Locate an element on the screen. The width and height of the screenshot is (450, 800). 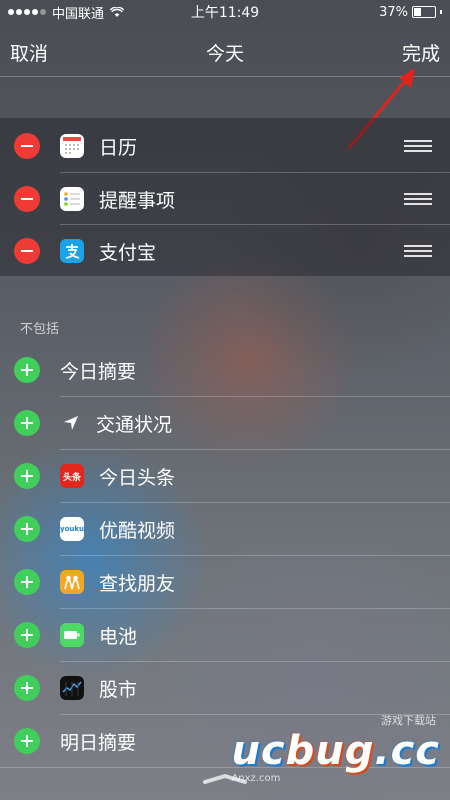
widget-label: 今日头条 is located at coordinates (137, 477).